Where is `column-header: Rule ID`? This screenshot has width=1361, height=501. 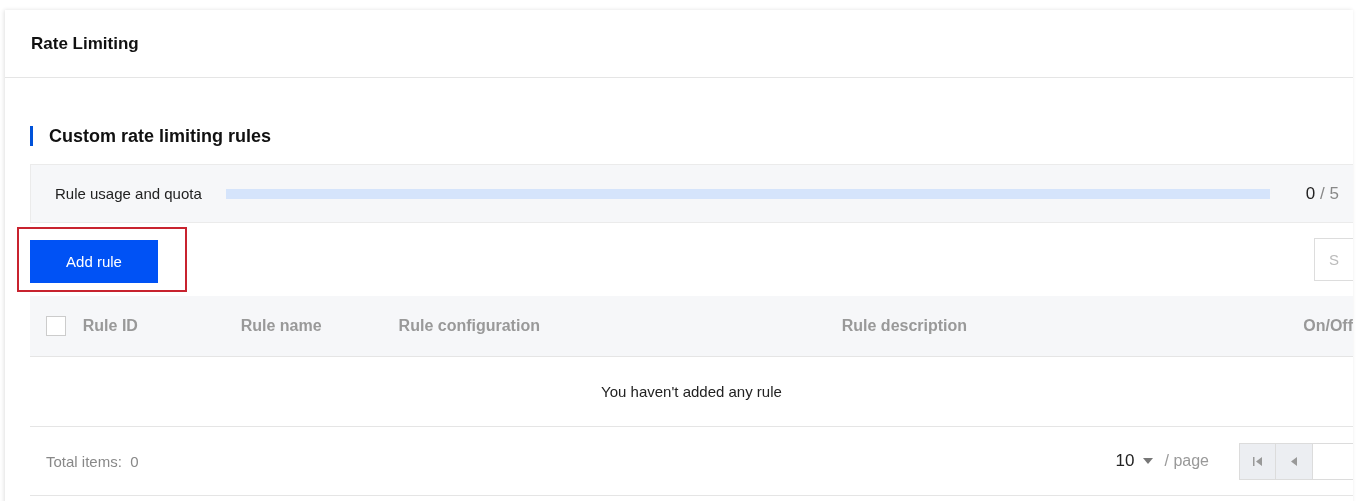
column-header: Rule ID is located at coordinates (110, 326).